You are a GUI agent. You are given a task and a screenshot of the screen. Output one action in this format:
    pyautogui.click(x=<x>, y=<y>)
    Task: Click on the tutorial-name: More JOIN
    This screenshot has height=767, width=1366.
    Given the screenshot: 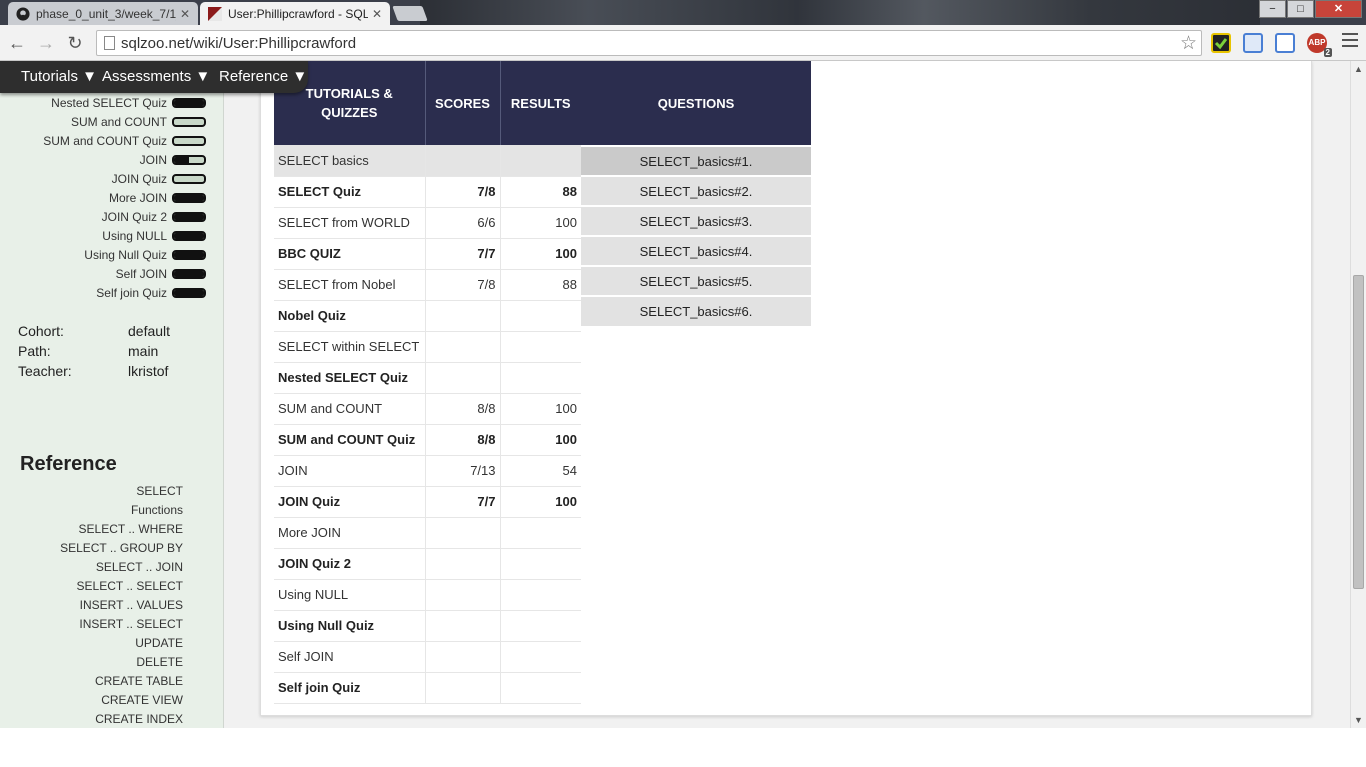 What is the action you would take?
    pyautogui.click(x=350, y=533)
    